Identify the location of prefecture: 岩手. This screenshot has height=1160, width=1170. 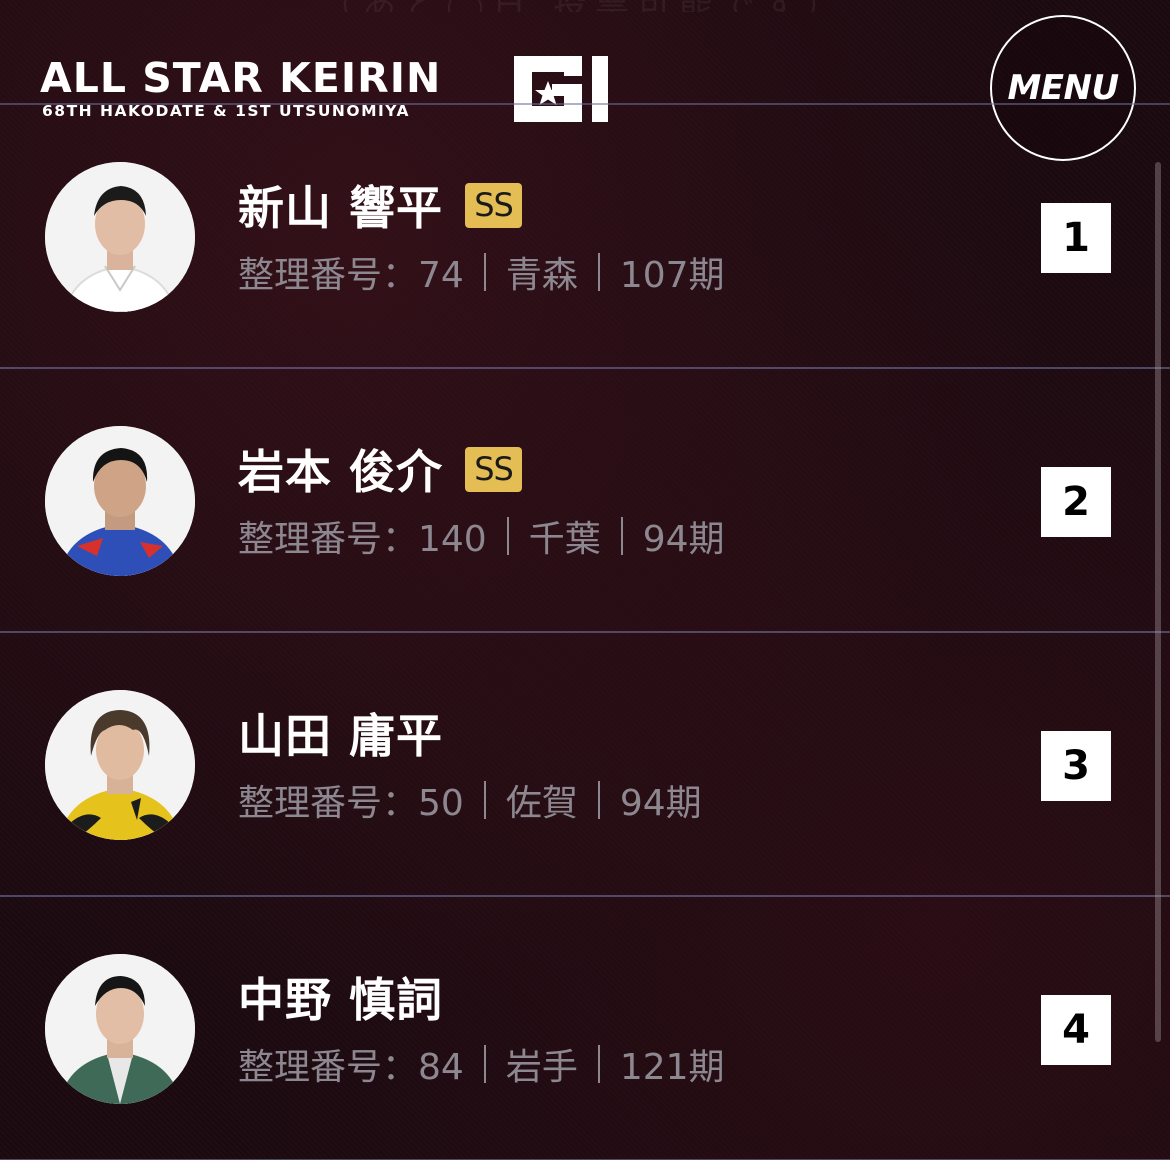
(541, 1067).